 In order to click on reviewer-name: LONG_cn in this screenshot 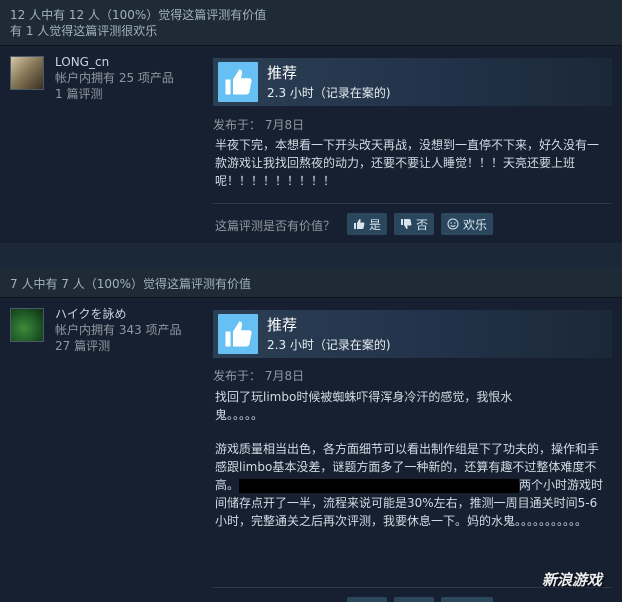, I will do `click(135, 62)`.